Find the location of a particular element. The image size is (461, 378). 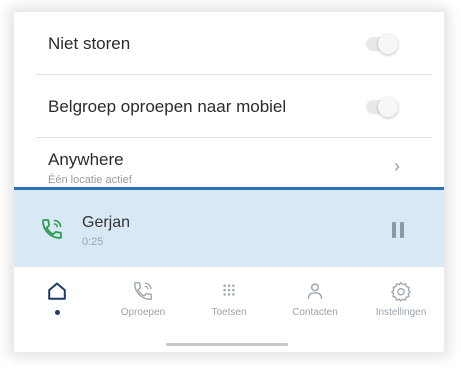

dnd-toggle is located at coordinates (382, 44).